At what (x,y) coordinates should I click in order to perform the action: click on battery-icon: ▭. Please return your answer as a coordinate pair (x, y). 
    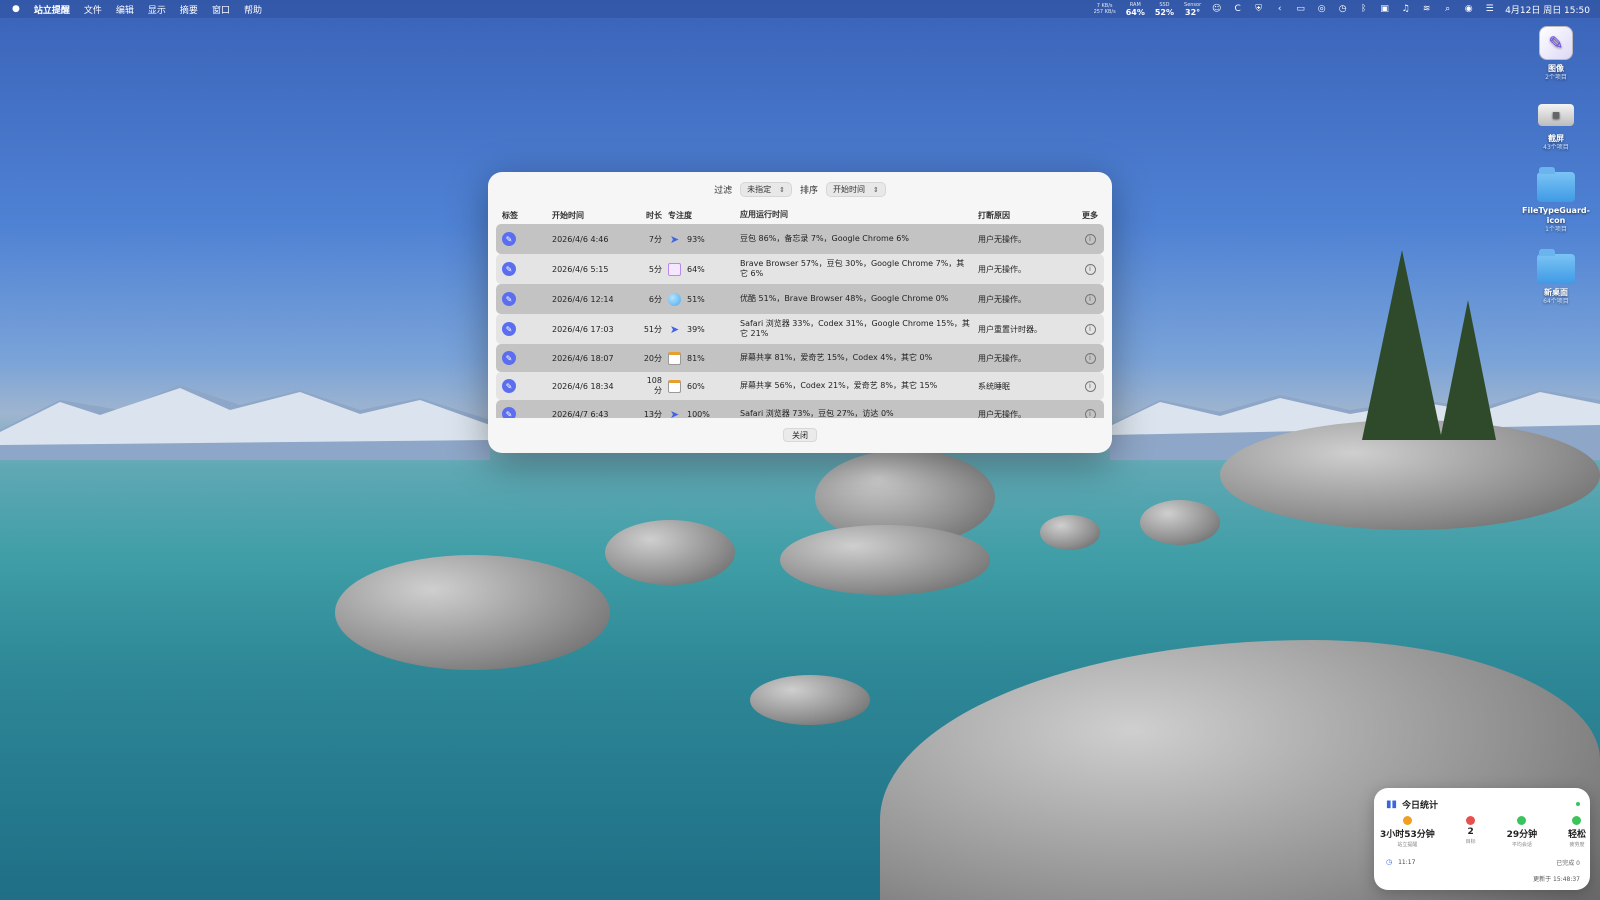
    Looking at the image, I should click on (1300, 9).